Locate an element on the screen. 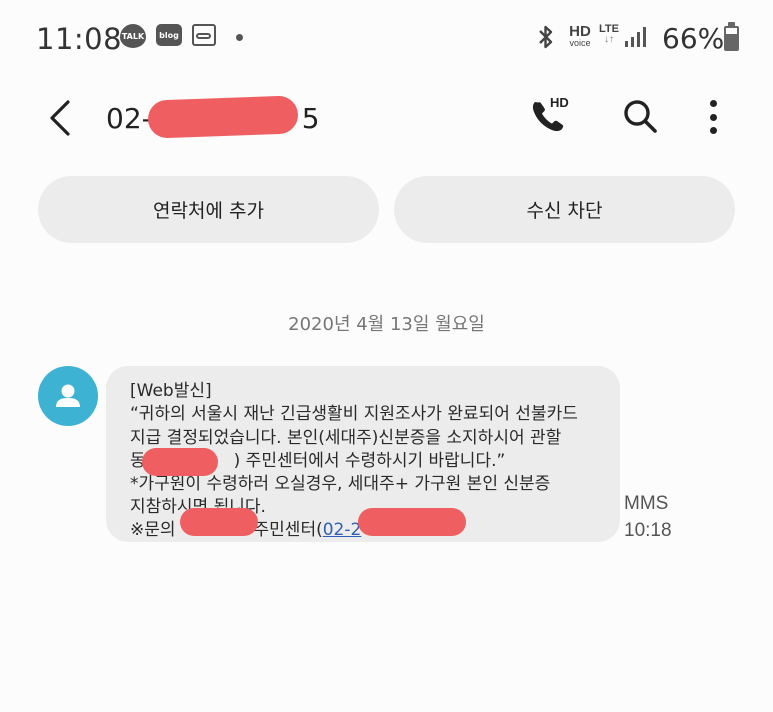  back-button is located at coordinates (60, 118).